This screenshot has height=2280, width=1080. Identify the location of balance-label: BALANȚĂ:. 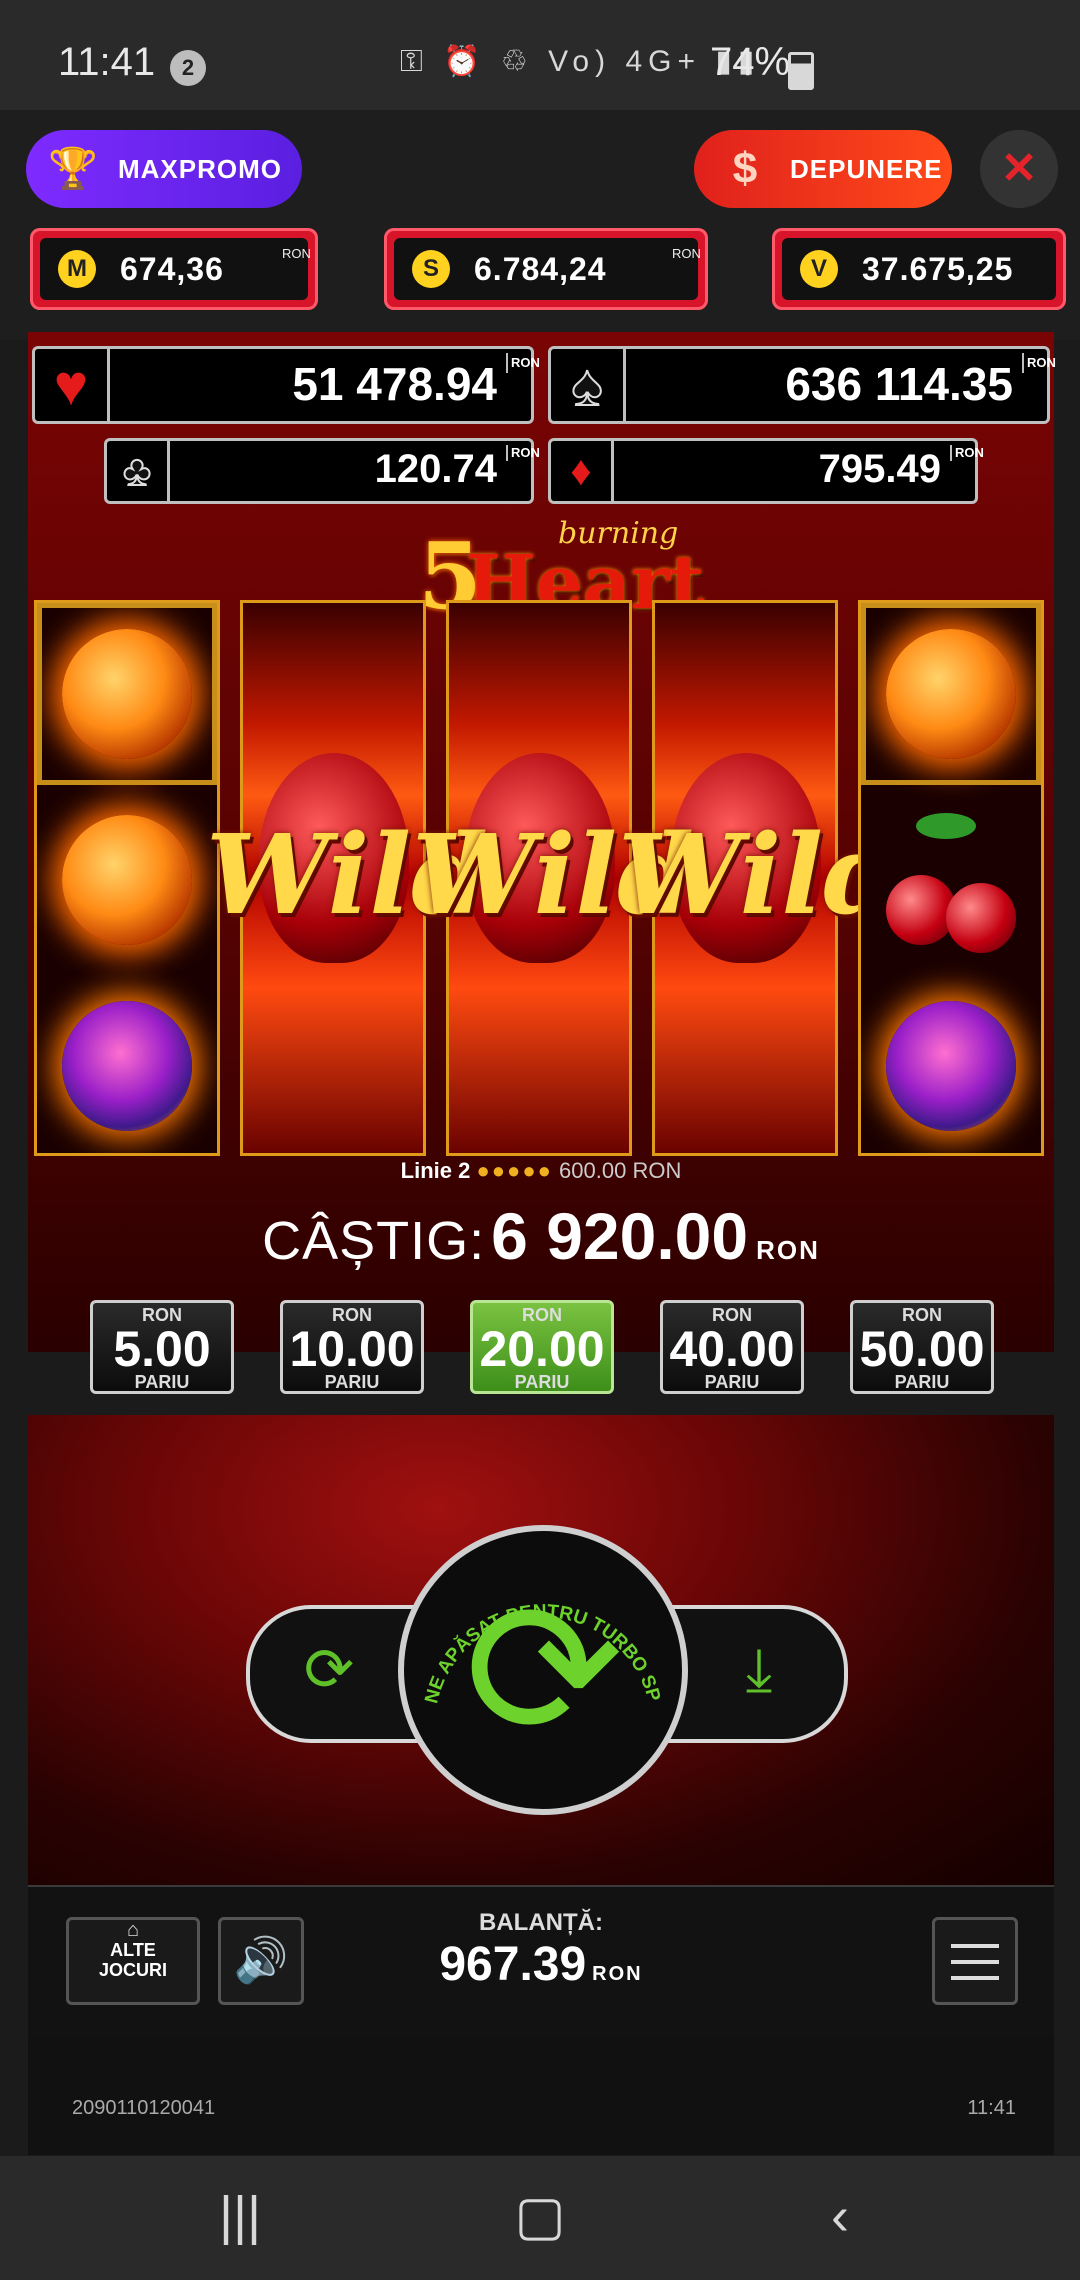
(541, 1922).